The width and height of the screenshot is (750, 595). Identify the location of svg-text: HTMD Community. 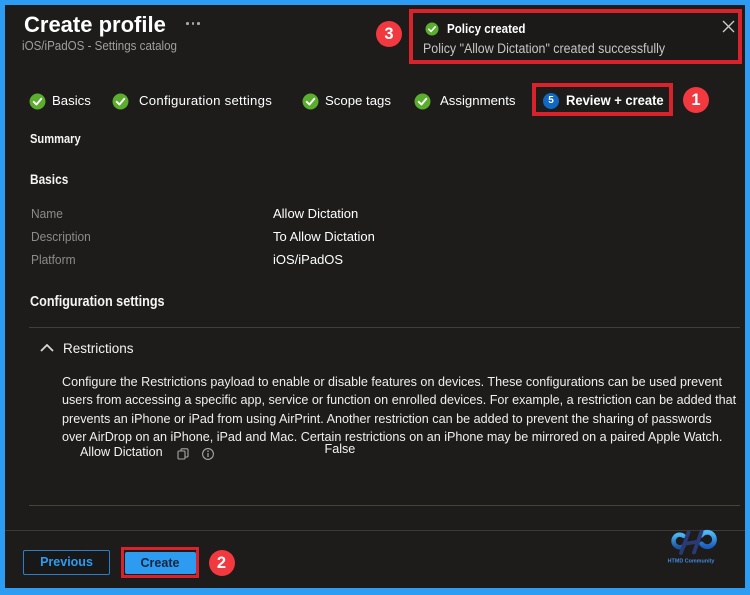
(691, 562).